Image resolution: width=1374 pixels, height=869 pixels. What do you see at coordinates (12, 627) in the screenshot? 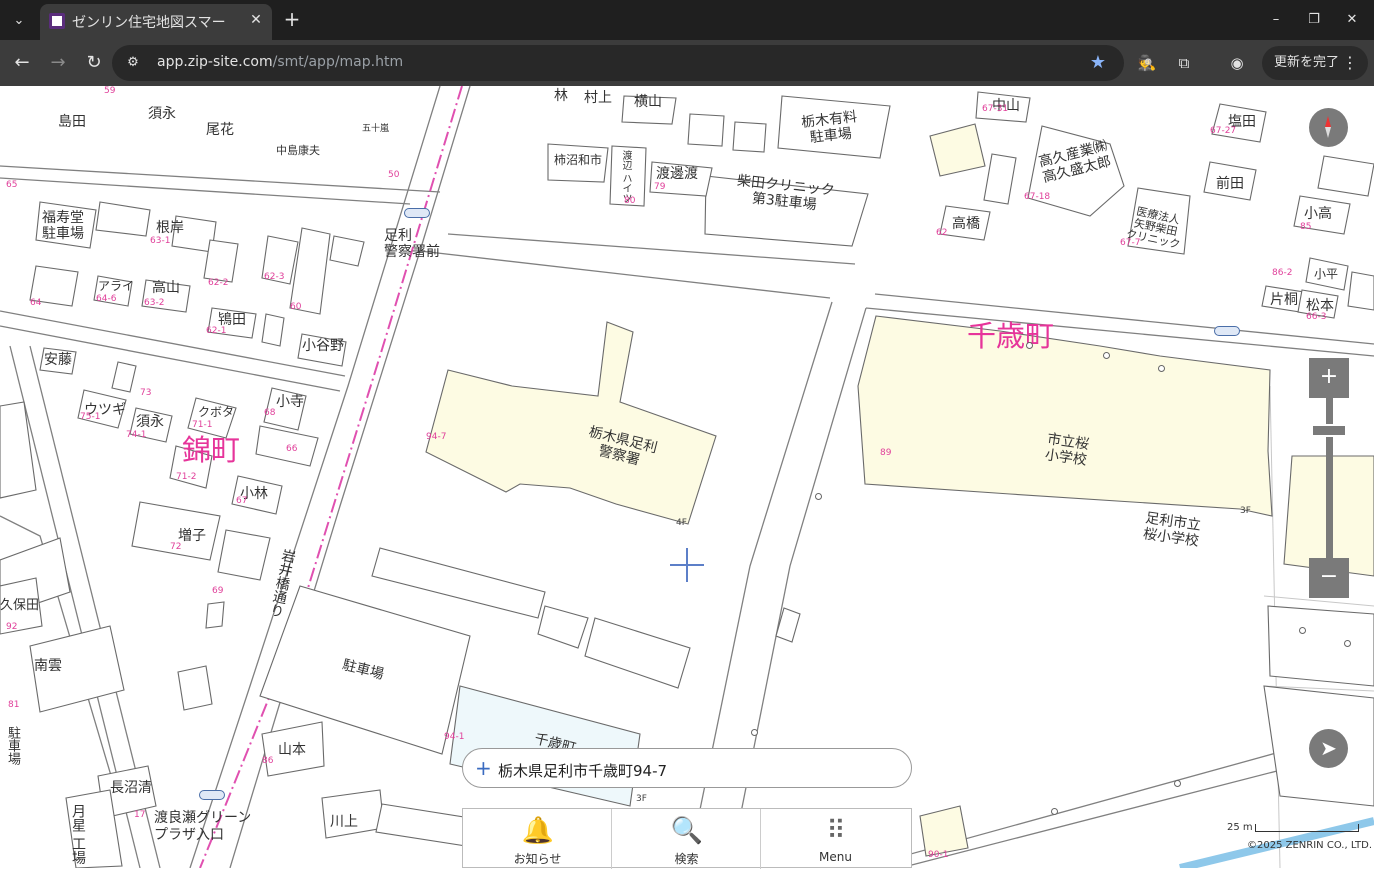
I see `lot-number: 92` at bounding box center [12, 627].